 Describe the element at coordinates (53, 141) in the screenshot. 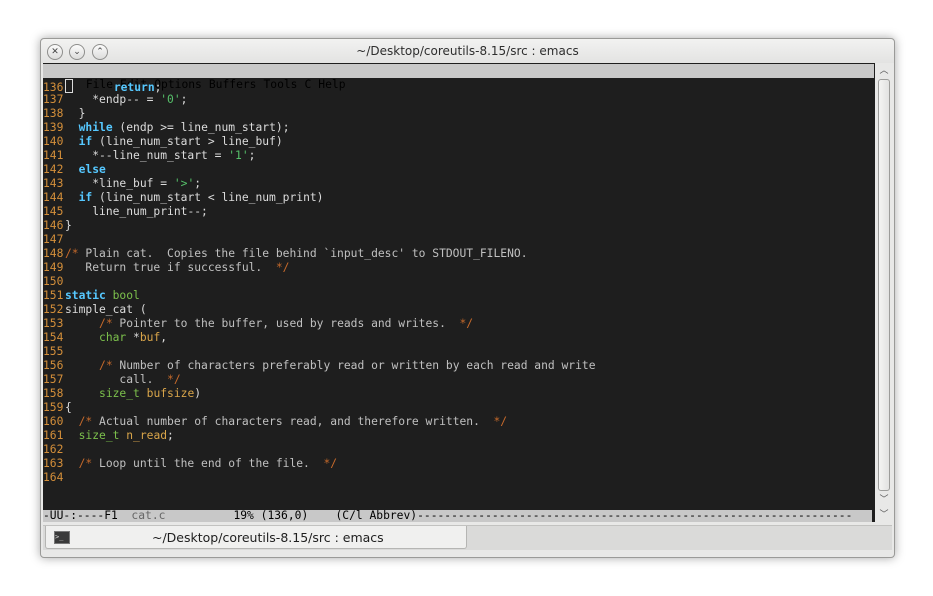

I see `line-number: 140` at that location.